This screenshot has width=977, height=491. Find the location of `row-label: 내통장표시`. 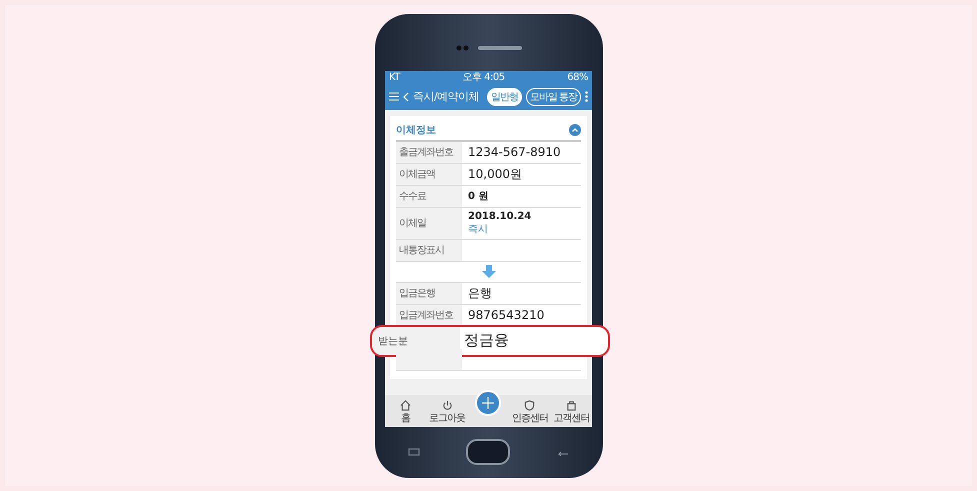

row-label: 내통장표시 is located at coordinates (429, 250).